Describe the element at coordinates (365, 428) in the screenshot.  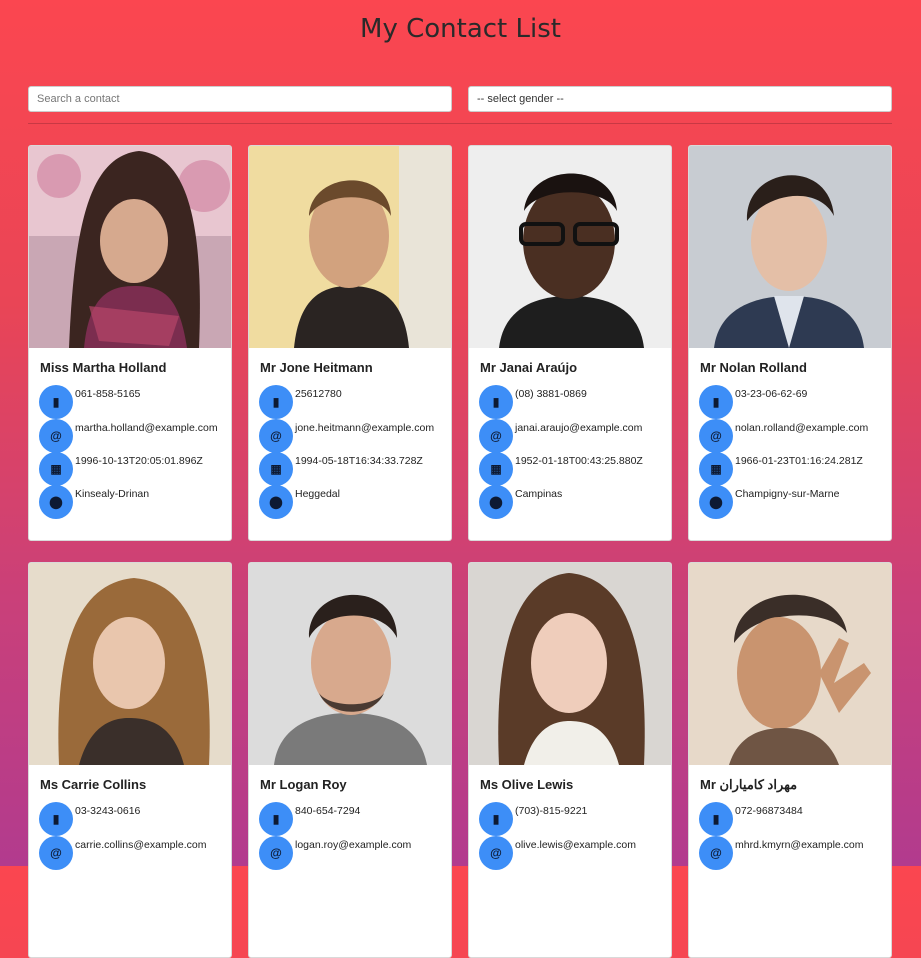
I see `contact-email: jone.heitmann@example.com` at that location.